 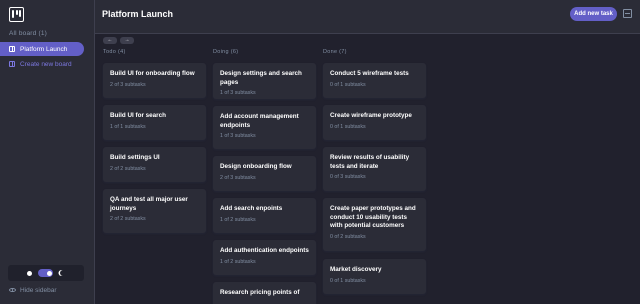 I want to click on all-boards-heading: All board (1), so click(x=28, y=33).